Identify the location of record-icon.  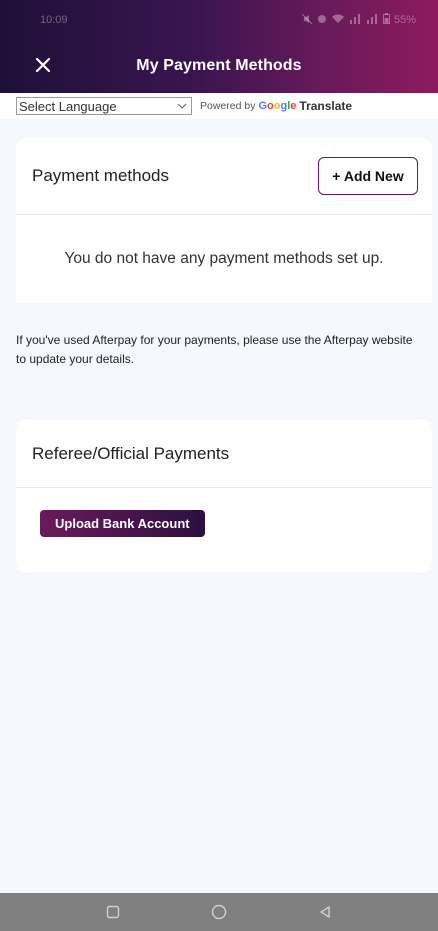
(322, 20).